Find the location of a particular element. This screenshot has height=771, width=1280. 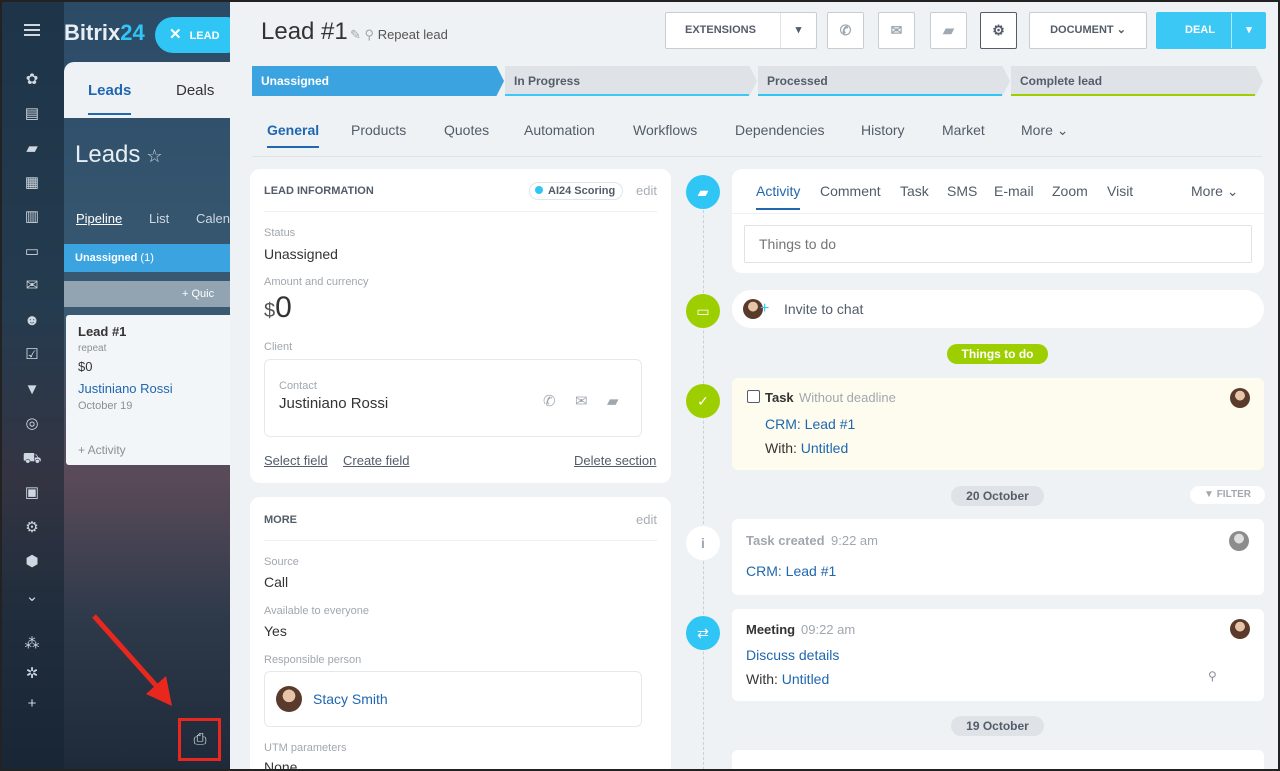

annotation-arrow is located at coordinates (132, 660).